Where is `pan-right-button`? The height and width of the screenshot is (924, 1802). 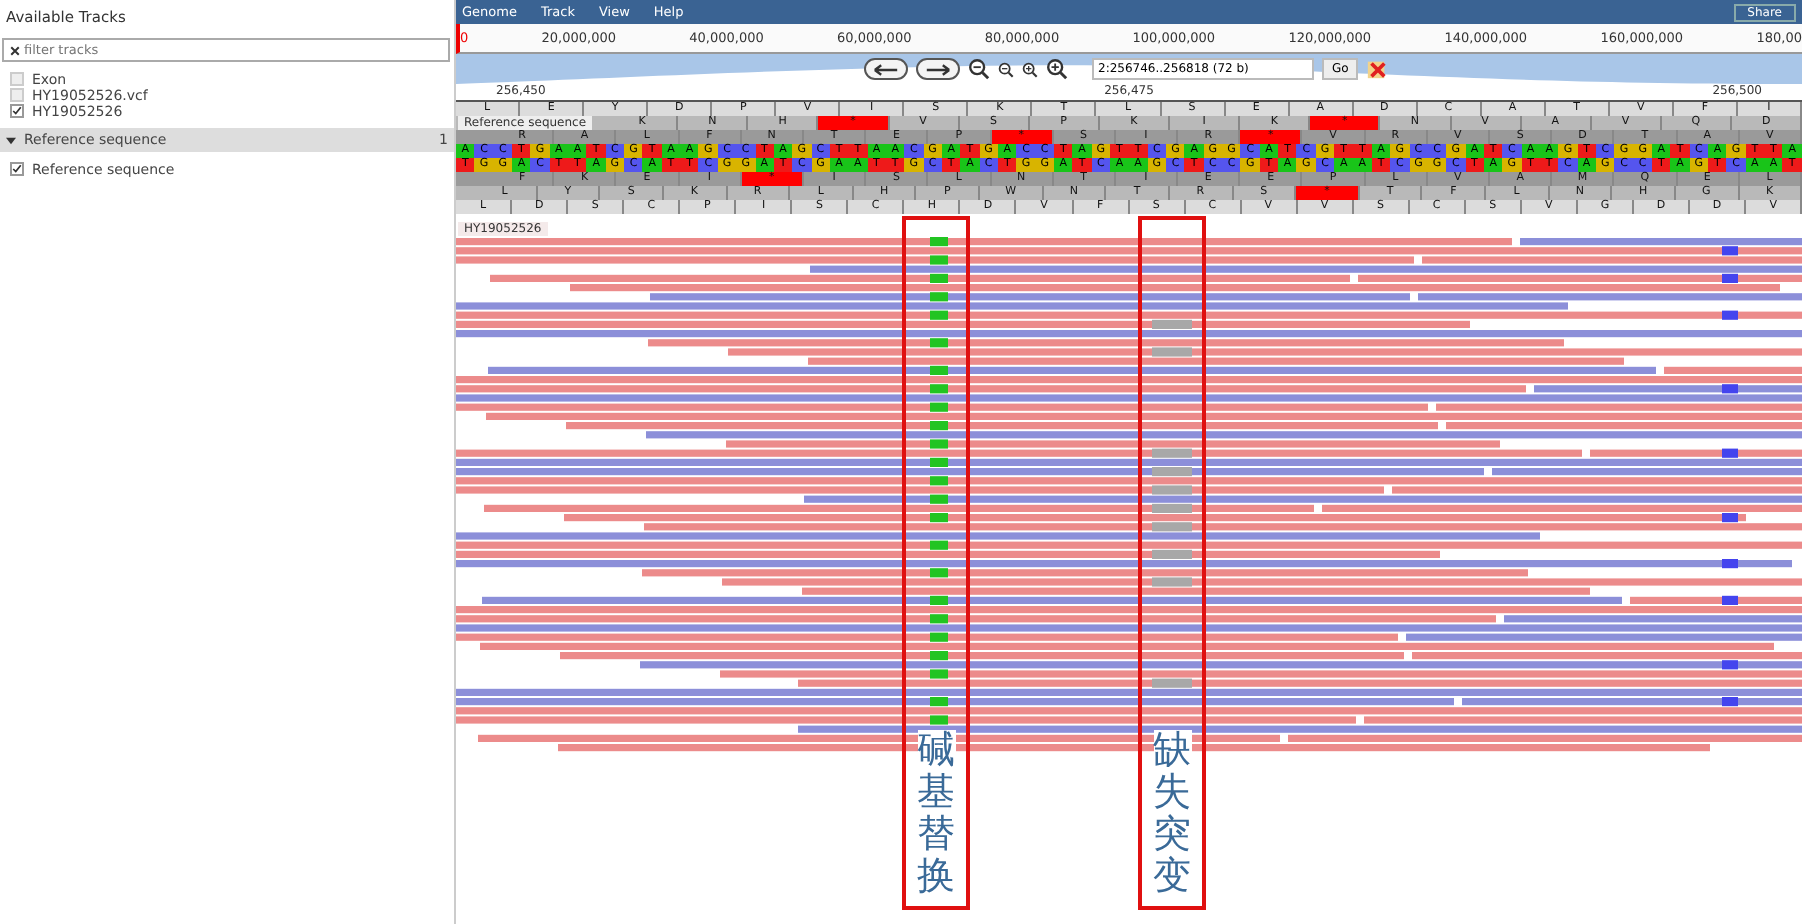
pan-right-button is located at coordinates (938, 69).